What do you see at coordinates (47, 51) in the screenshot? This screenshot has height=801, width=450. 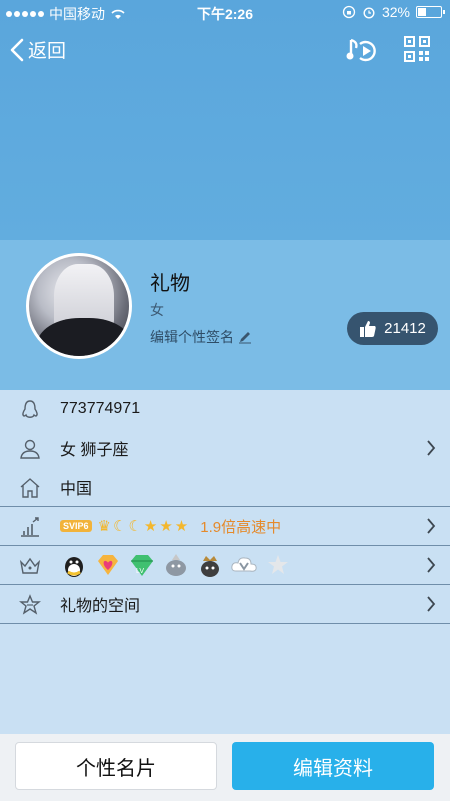 I see `back-label: 返回` at bounding box center [47, 51].